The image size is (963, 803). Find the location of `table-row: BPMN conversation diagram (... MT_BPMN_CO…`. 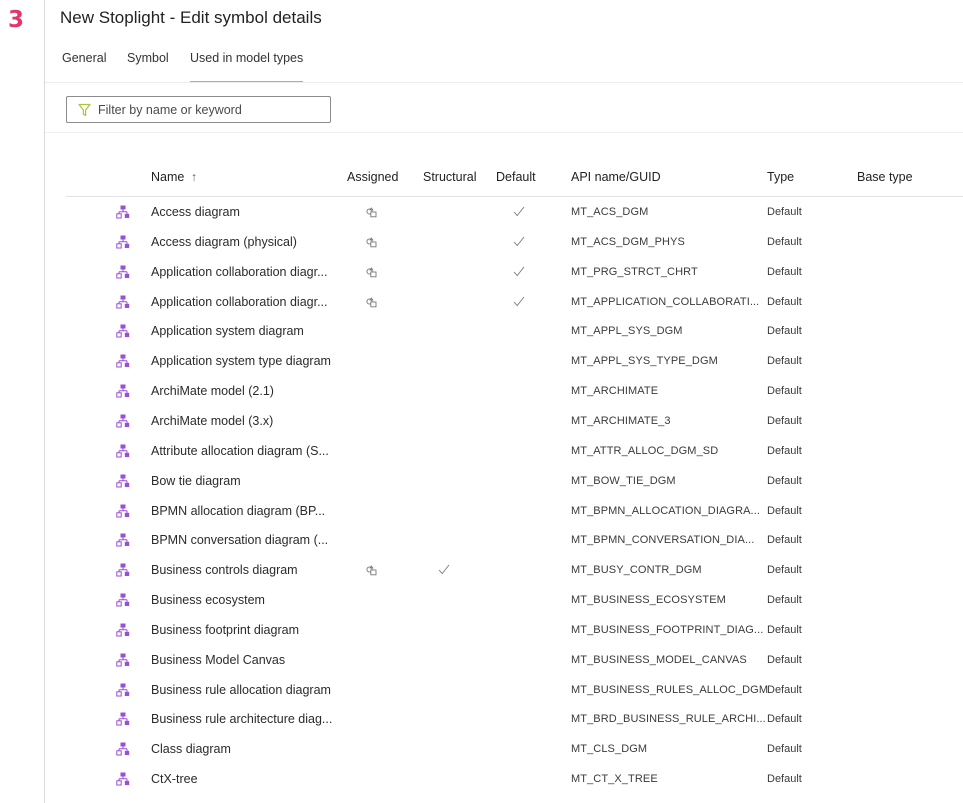

table-row: BPMN conversation diagram (... MT_BPMN_CO… is located at coordinates (514, 540).